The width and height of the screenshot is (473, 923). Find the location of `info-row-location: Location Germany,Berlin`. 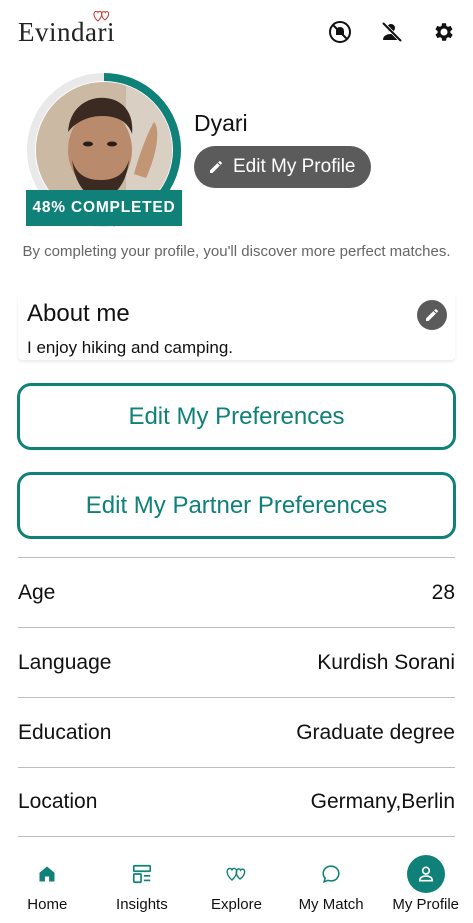

info-row-location: Location Germany,Berlin is located at coordinates (236, 802).